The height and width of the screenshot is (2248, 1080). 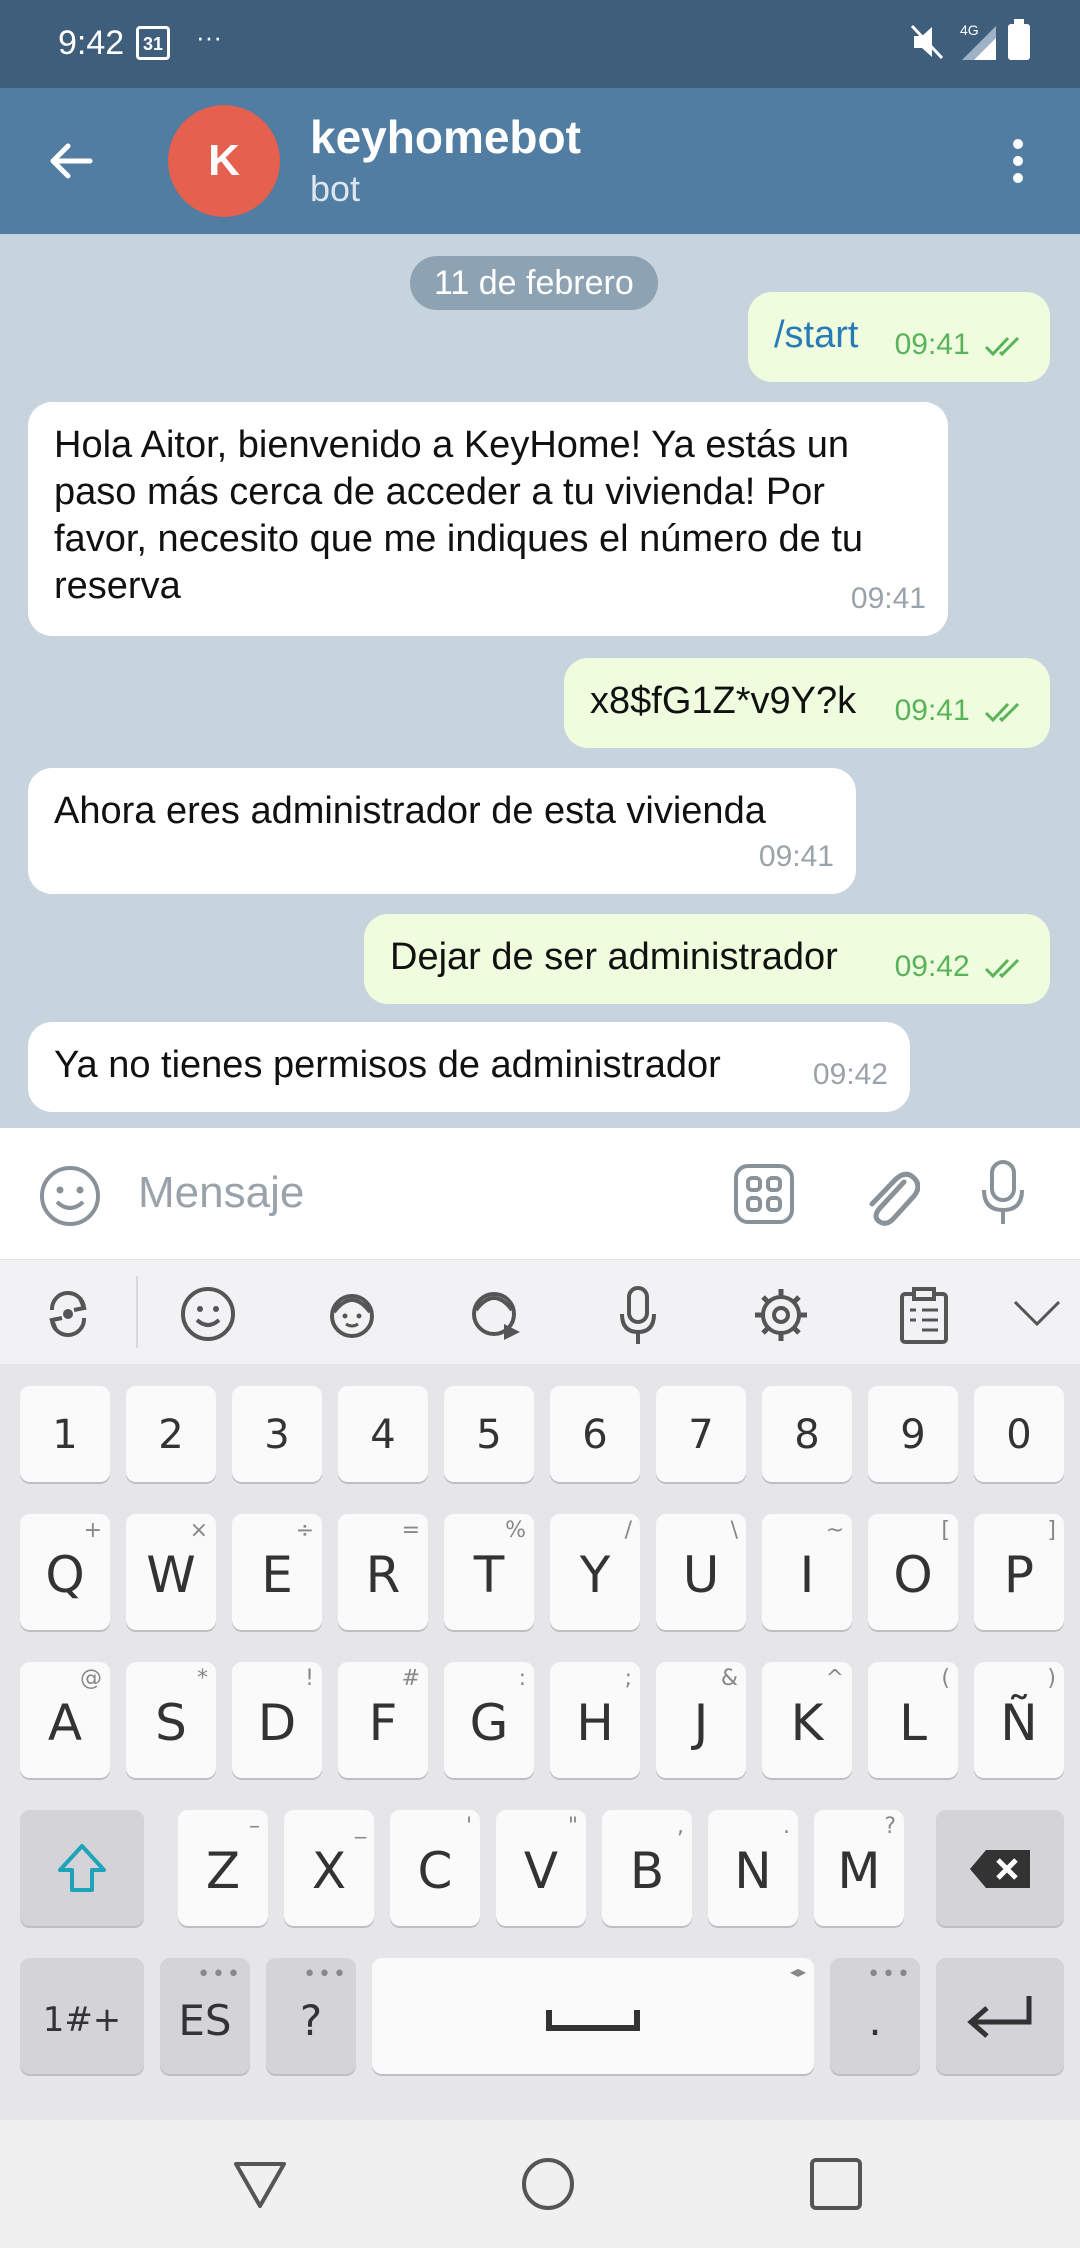 What do you see at coordinates (209, 37) in the screenshot?
I see `more-notifications-icon: ···` at bounding box center [209, 37].